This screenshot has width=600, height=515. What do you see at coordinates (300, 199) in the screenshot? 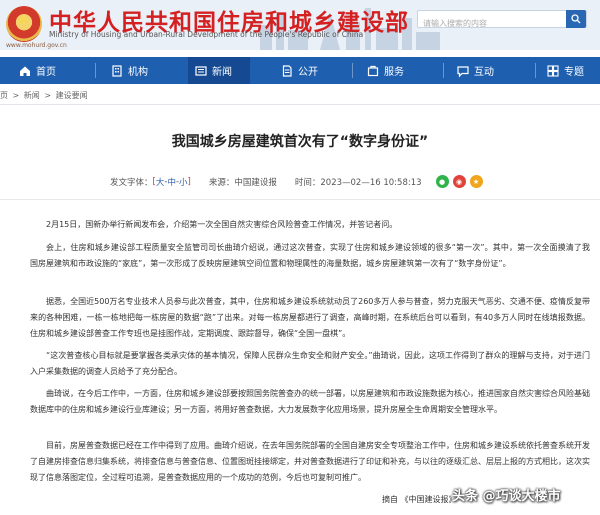
I see `meta-divider` at bounding box center [300, 199].